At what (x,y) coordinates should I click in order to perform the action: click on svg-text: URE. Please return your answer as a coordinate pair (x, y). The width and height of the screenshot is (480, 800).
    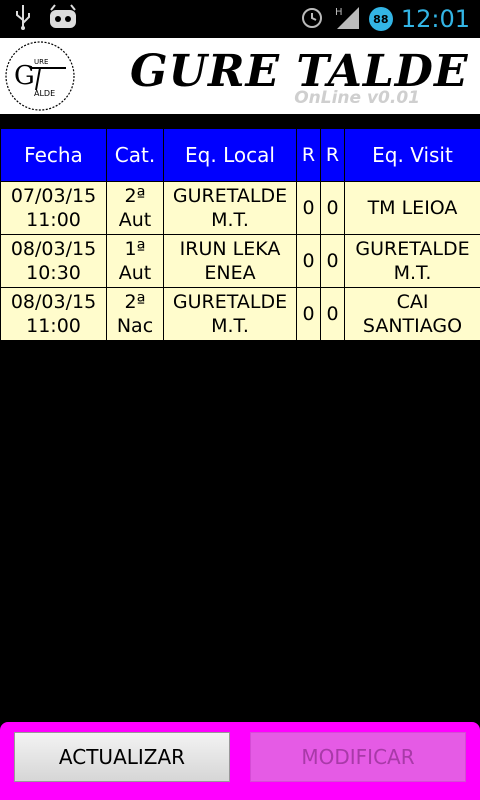
    Looking at the image, I should click on (41, 62).